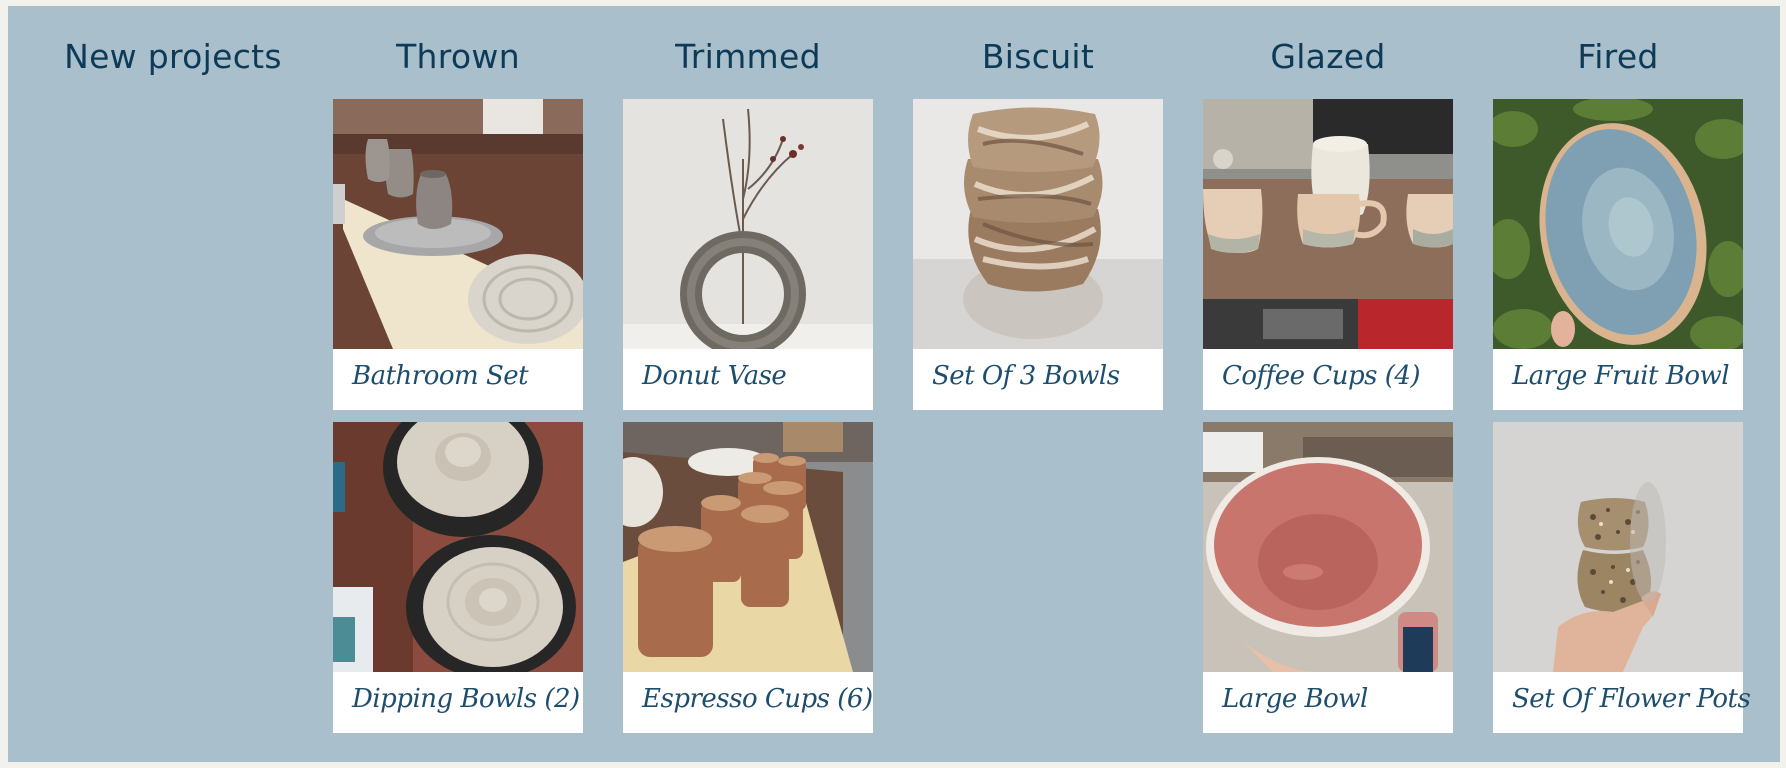  I want to click on blue-fruit-bowl-photo, so click(1618, 224).